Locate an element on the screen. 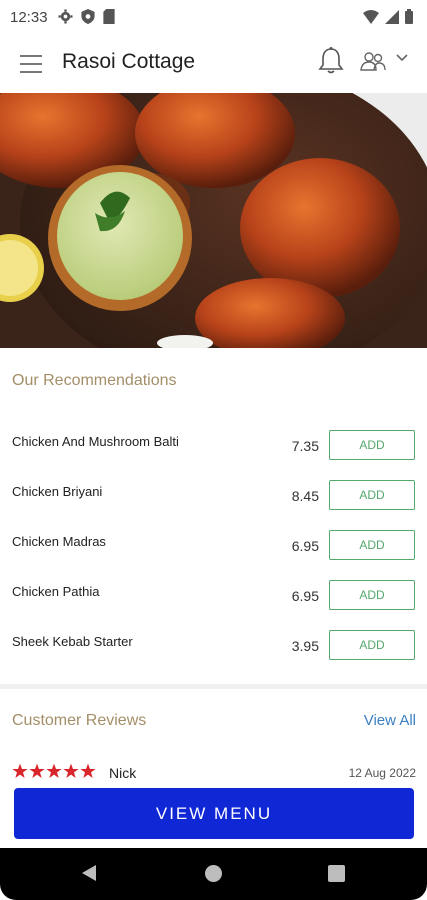  signal-icon is located at coordinates (392, 16).